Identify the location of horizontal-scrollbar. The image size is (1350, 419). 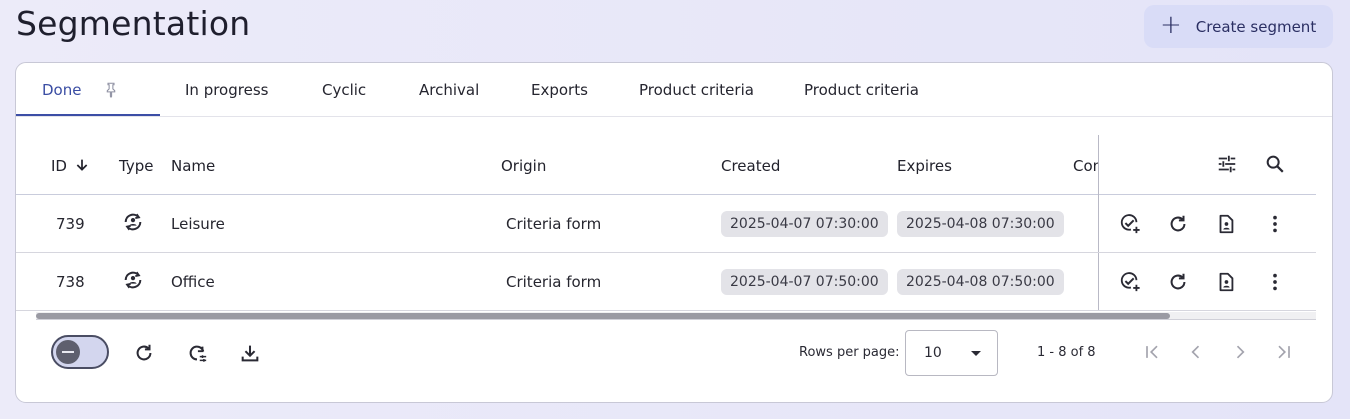
(676, 316).